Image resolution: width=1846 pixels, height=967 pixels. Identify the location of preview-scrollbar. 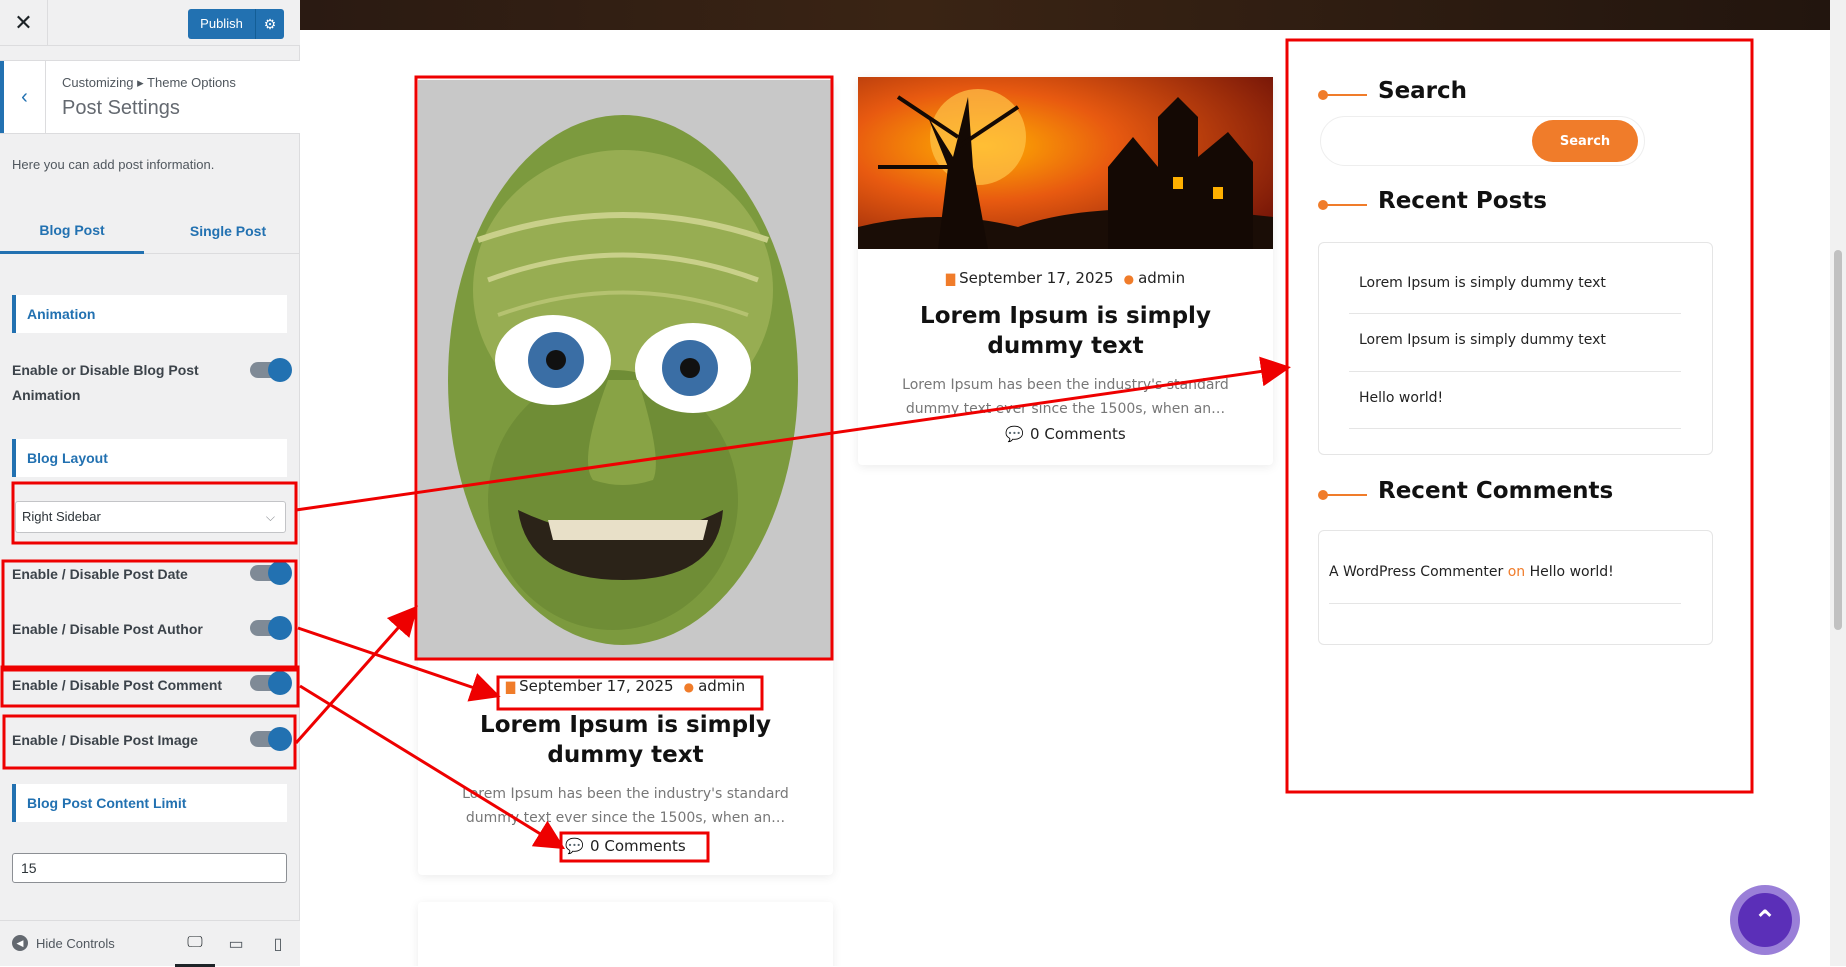
(1838, 483).